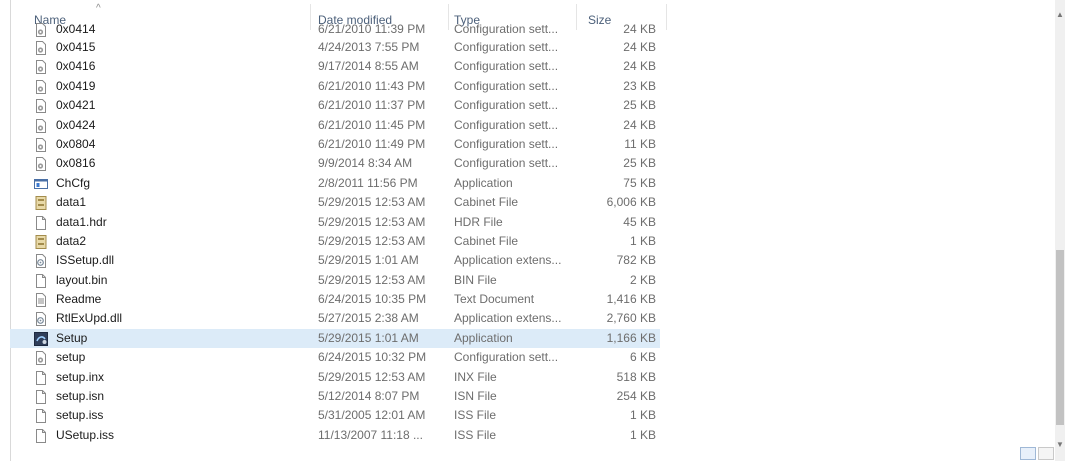 This screenshot has height=461, width=1065. Describe the element at coordinates (372, 29) in the screenshot. I see `file-date-modified: 6/21/2010 11:39 PM` at that location.